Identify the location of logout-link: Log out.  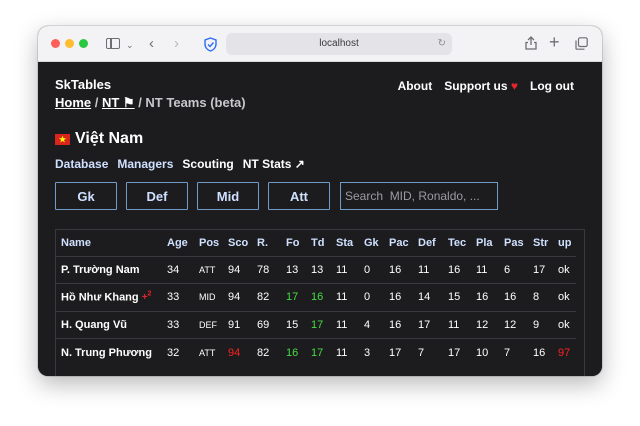
(552, 86).